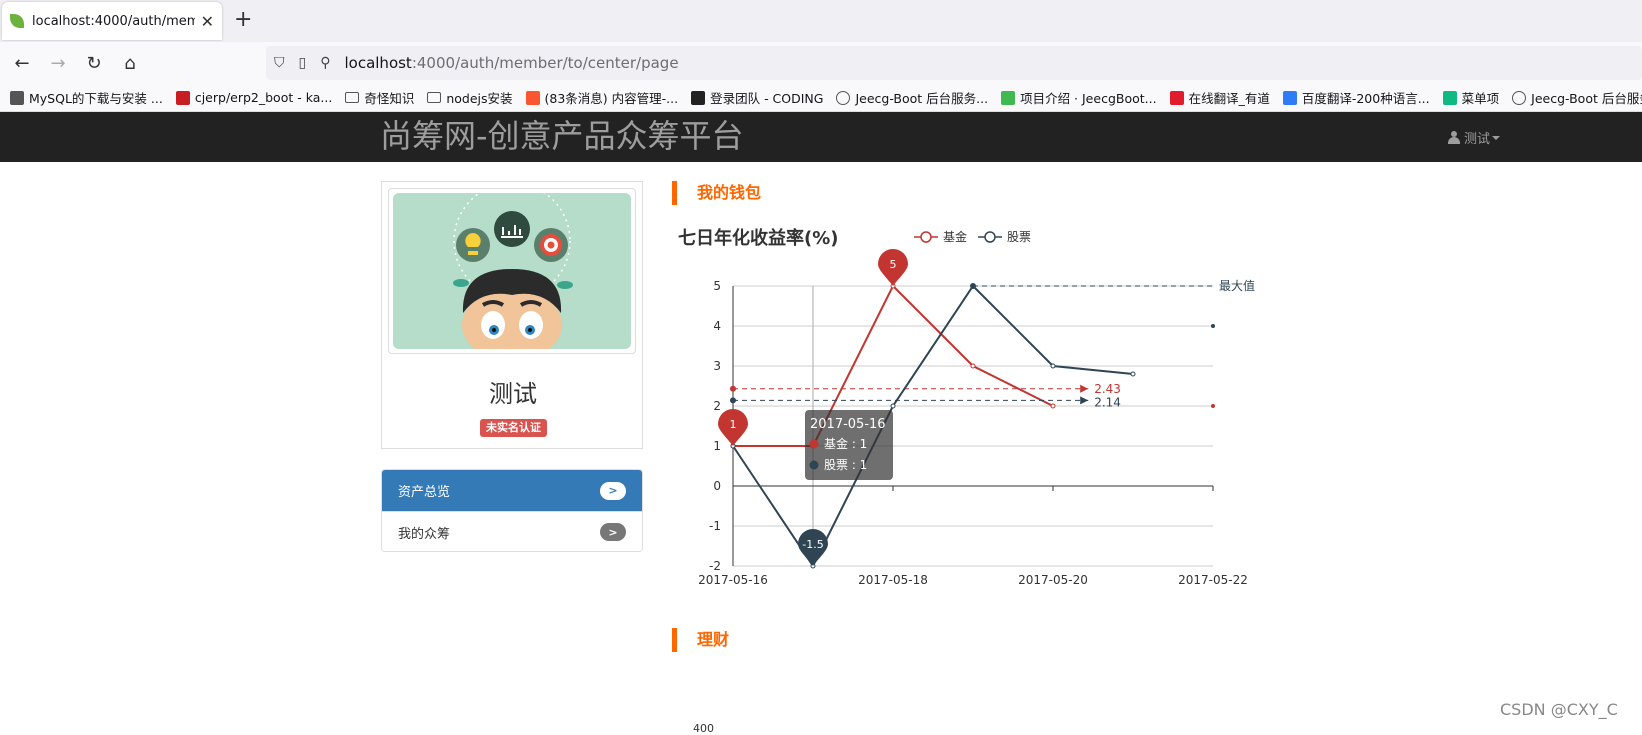  I want to click on bookmark-label: 奇怪知识, so click(389, 98).